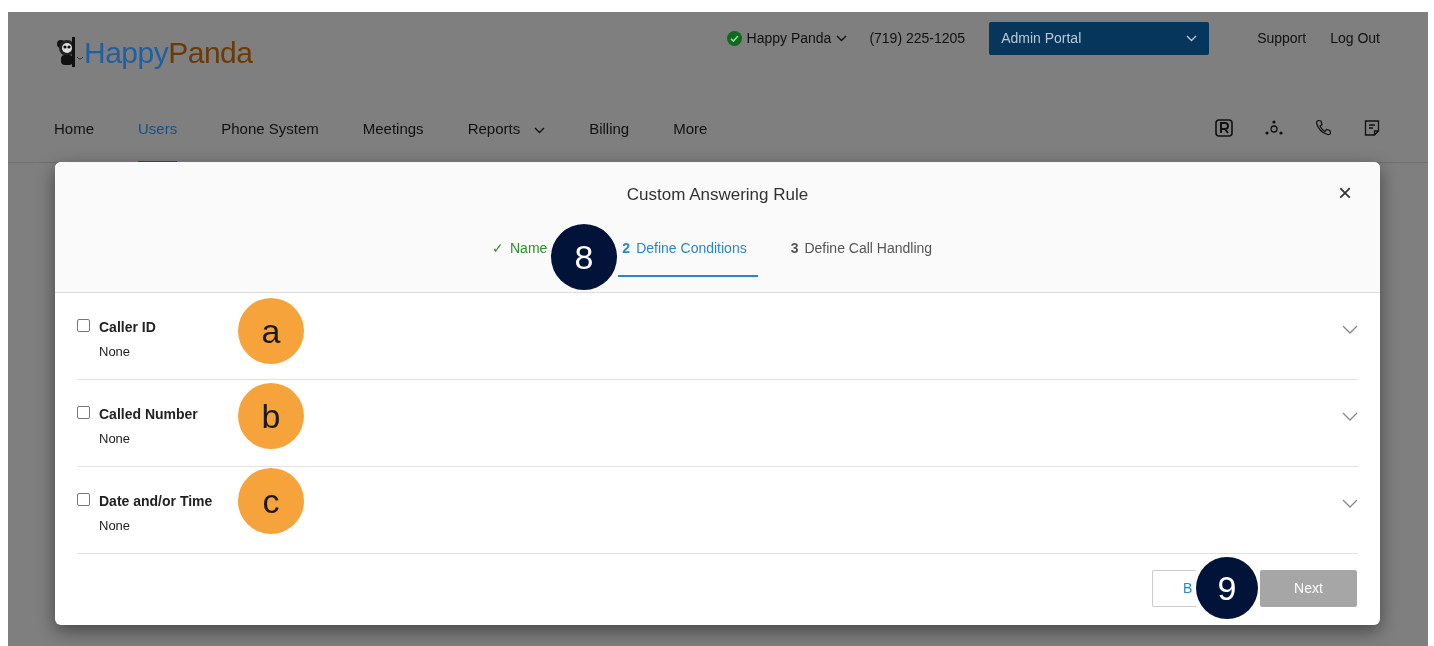  I want to click on portal-dropdown: Admin Portal, so click(1099, 38).